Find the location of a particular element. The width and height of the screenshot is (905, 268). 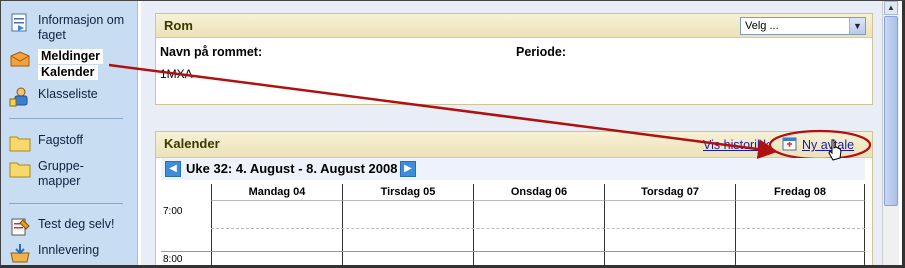

sidebar-item-klasseliste: Klasseliste is located at coordinates (53, 97).